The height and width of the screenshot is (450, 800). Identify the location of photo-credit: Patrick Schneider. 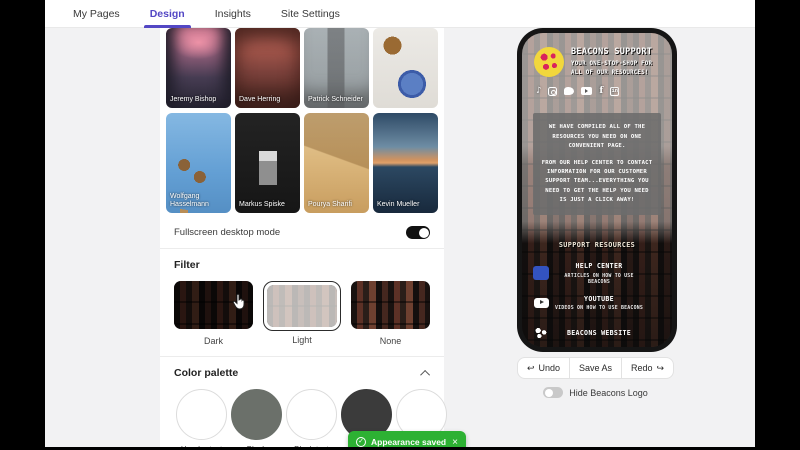
(335, 100).